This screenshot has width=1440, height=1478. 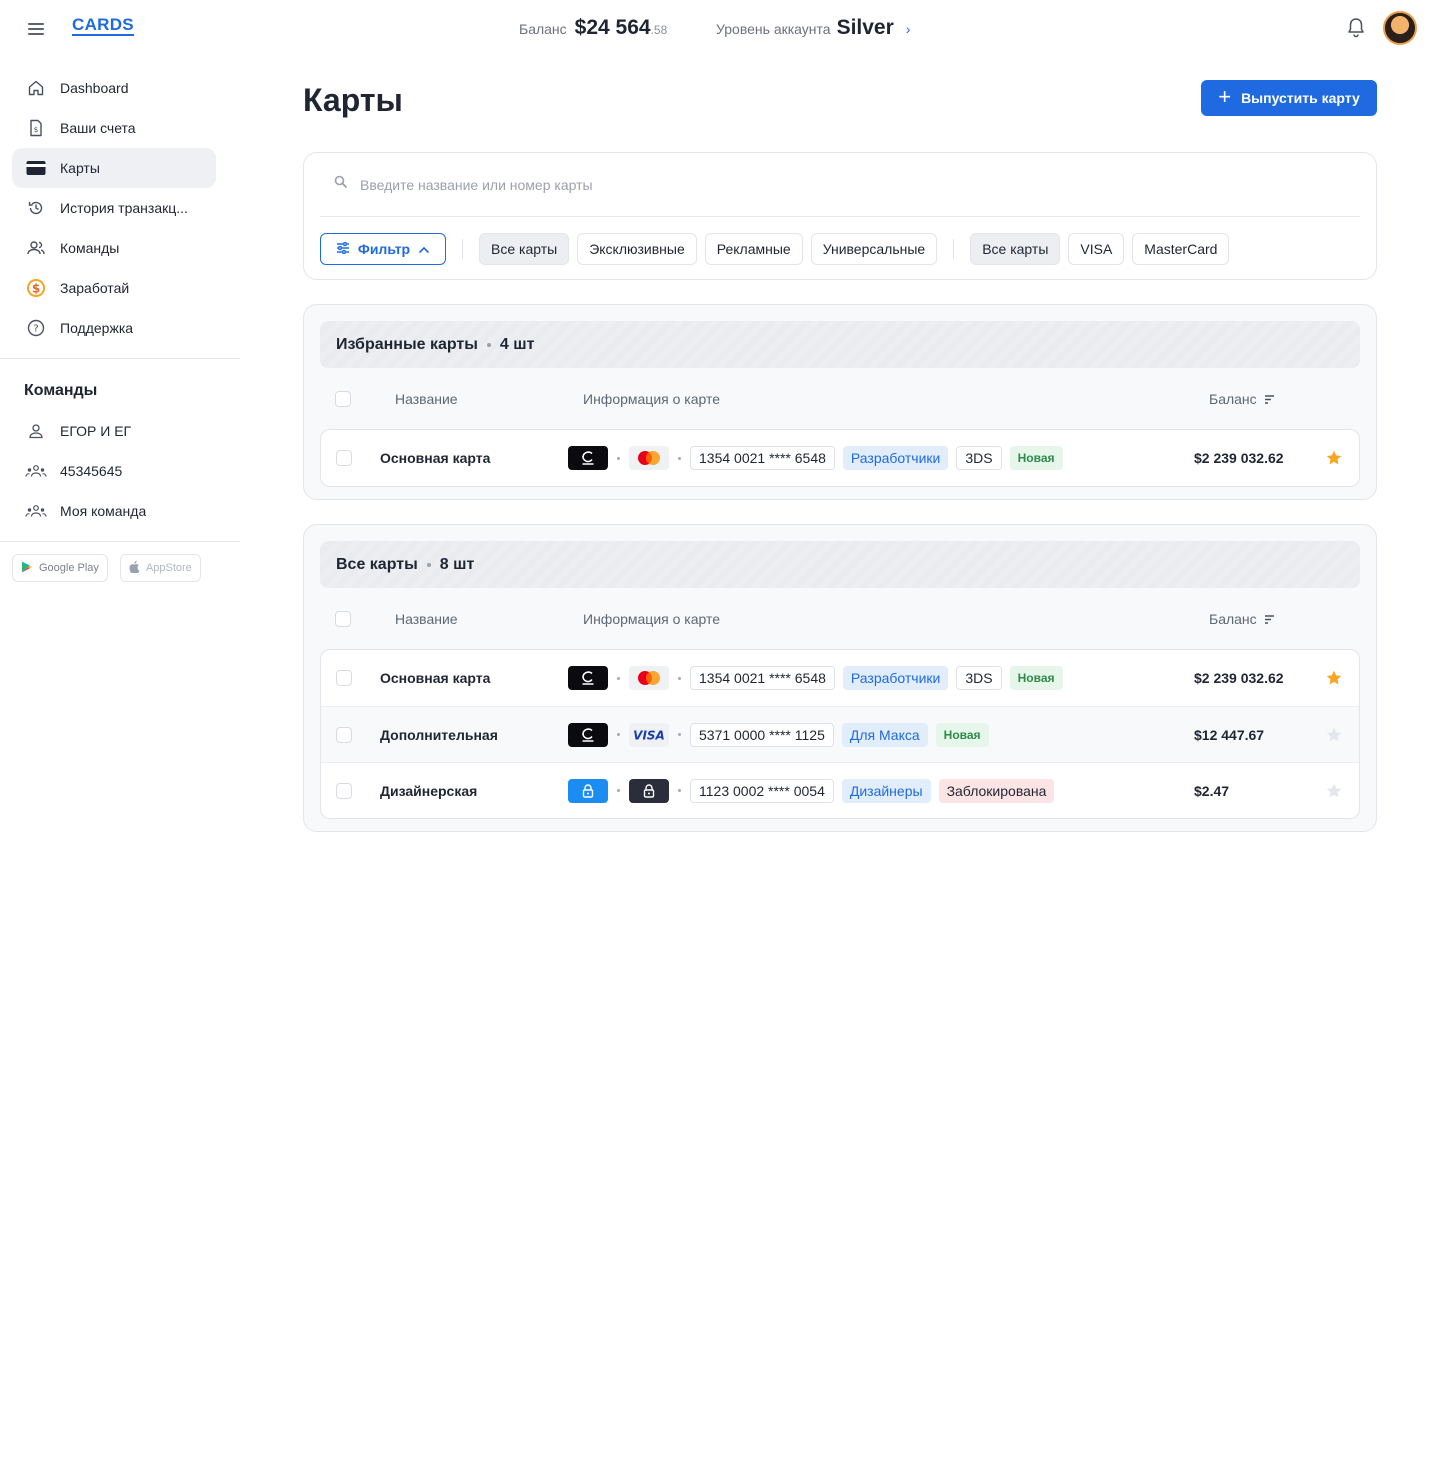 I want to click on card-balance: $12 447.67, so click(x=1229, y=734).